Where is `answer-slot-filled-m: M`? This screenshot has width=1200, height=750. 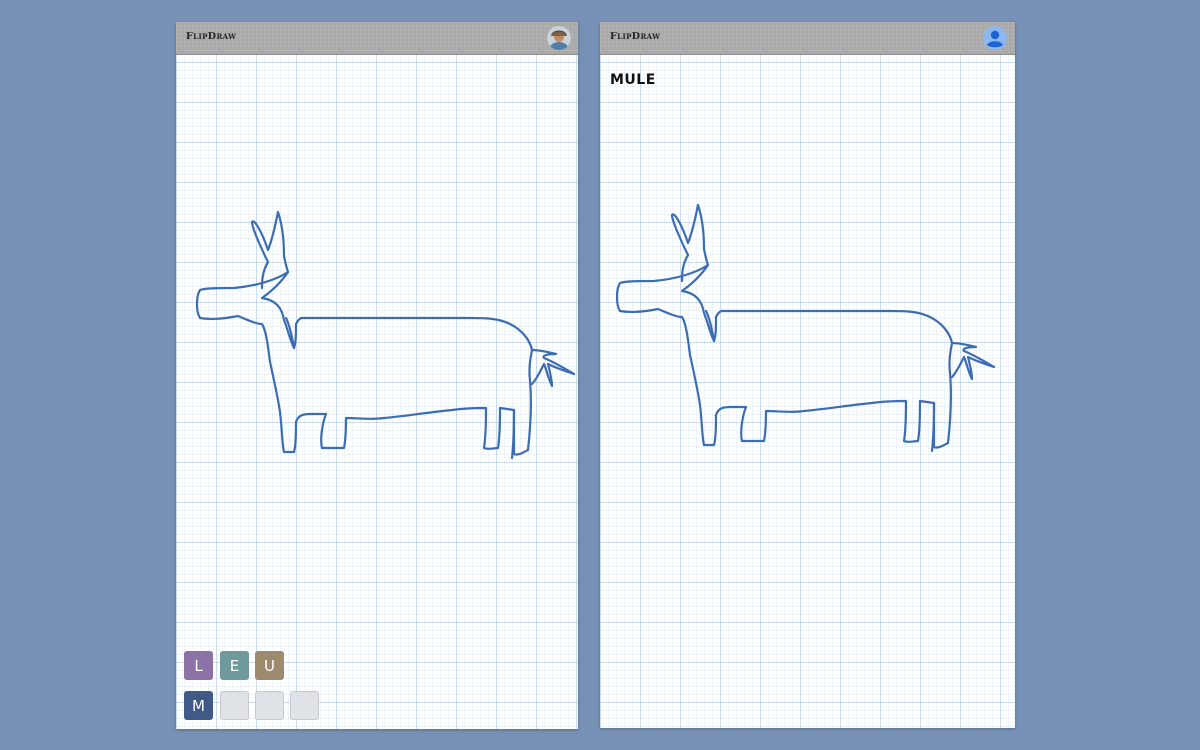
answer-slot-filled-m: M is located at coordinates (198, 705).